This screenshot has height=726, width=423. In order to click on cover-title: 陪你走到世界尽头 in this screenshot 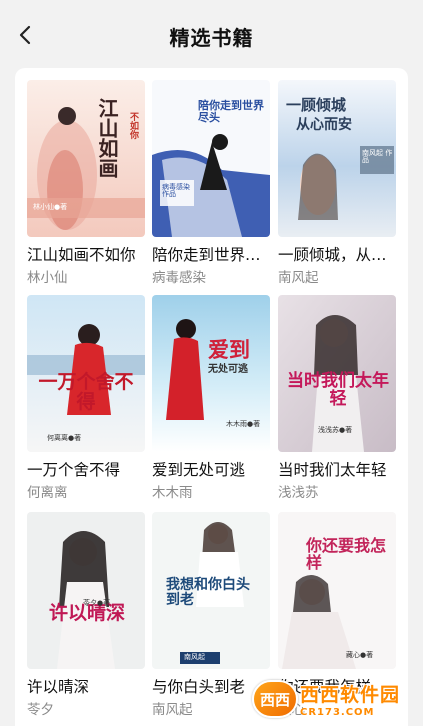, I will do `click(231, 111)`.